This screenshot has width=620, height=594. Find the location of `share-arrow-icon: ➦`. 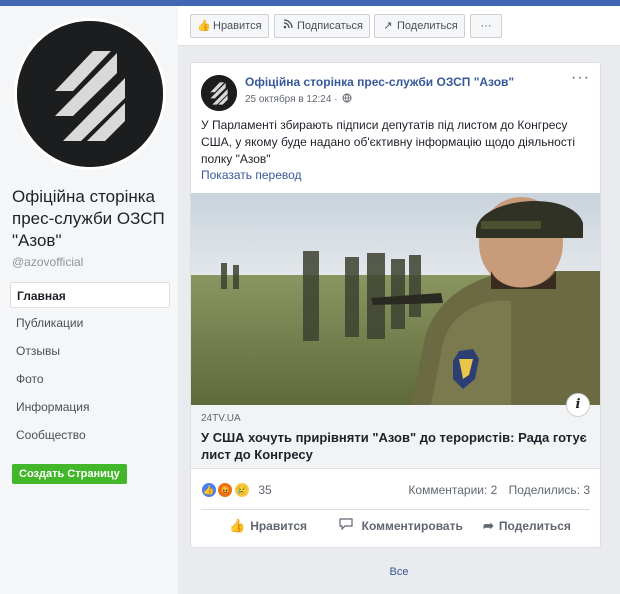

share-arrow-icon: ➦ is located at coordinates (488, 525).